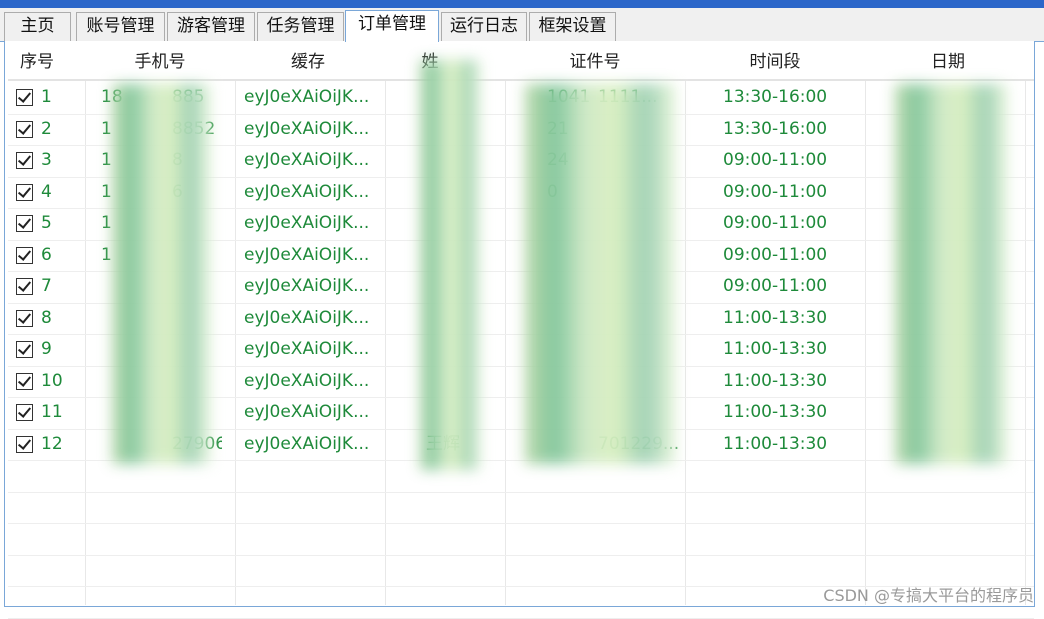 The width and height of the screenshot is (1044, 619). I want to click on row-name: 王辉, so click(443, 444).